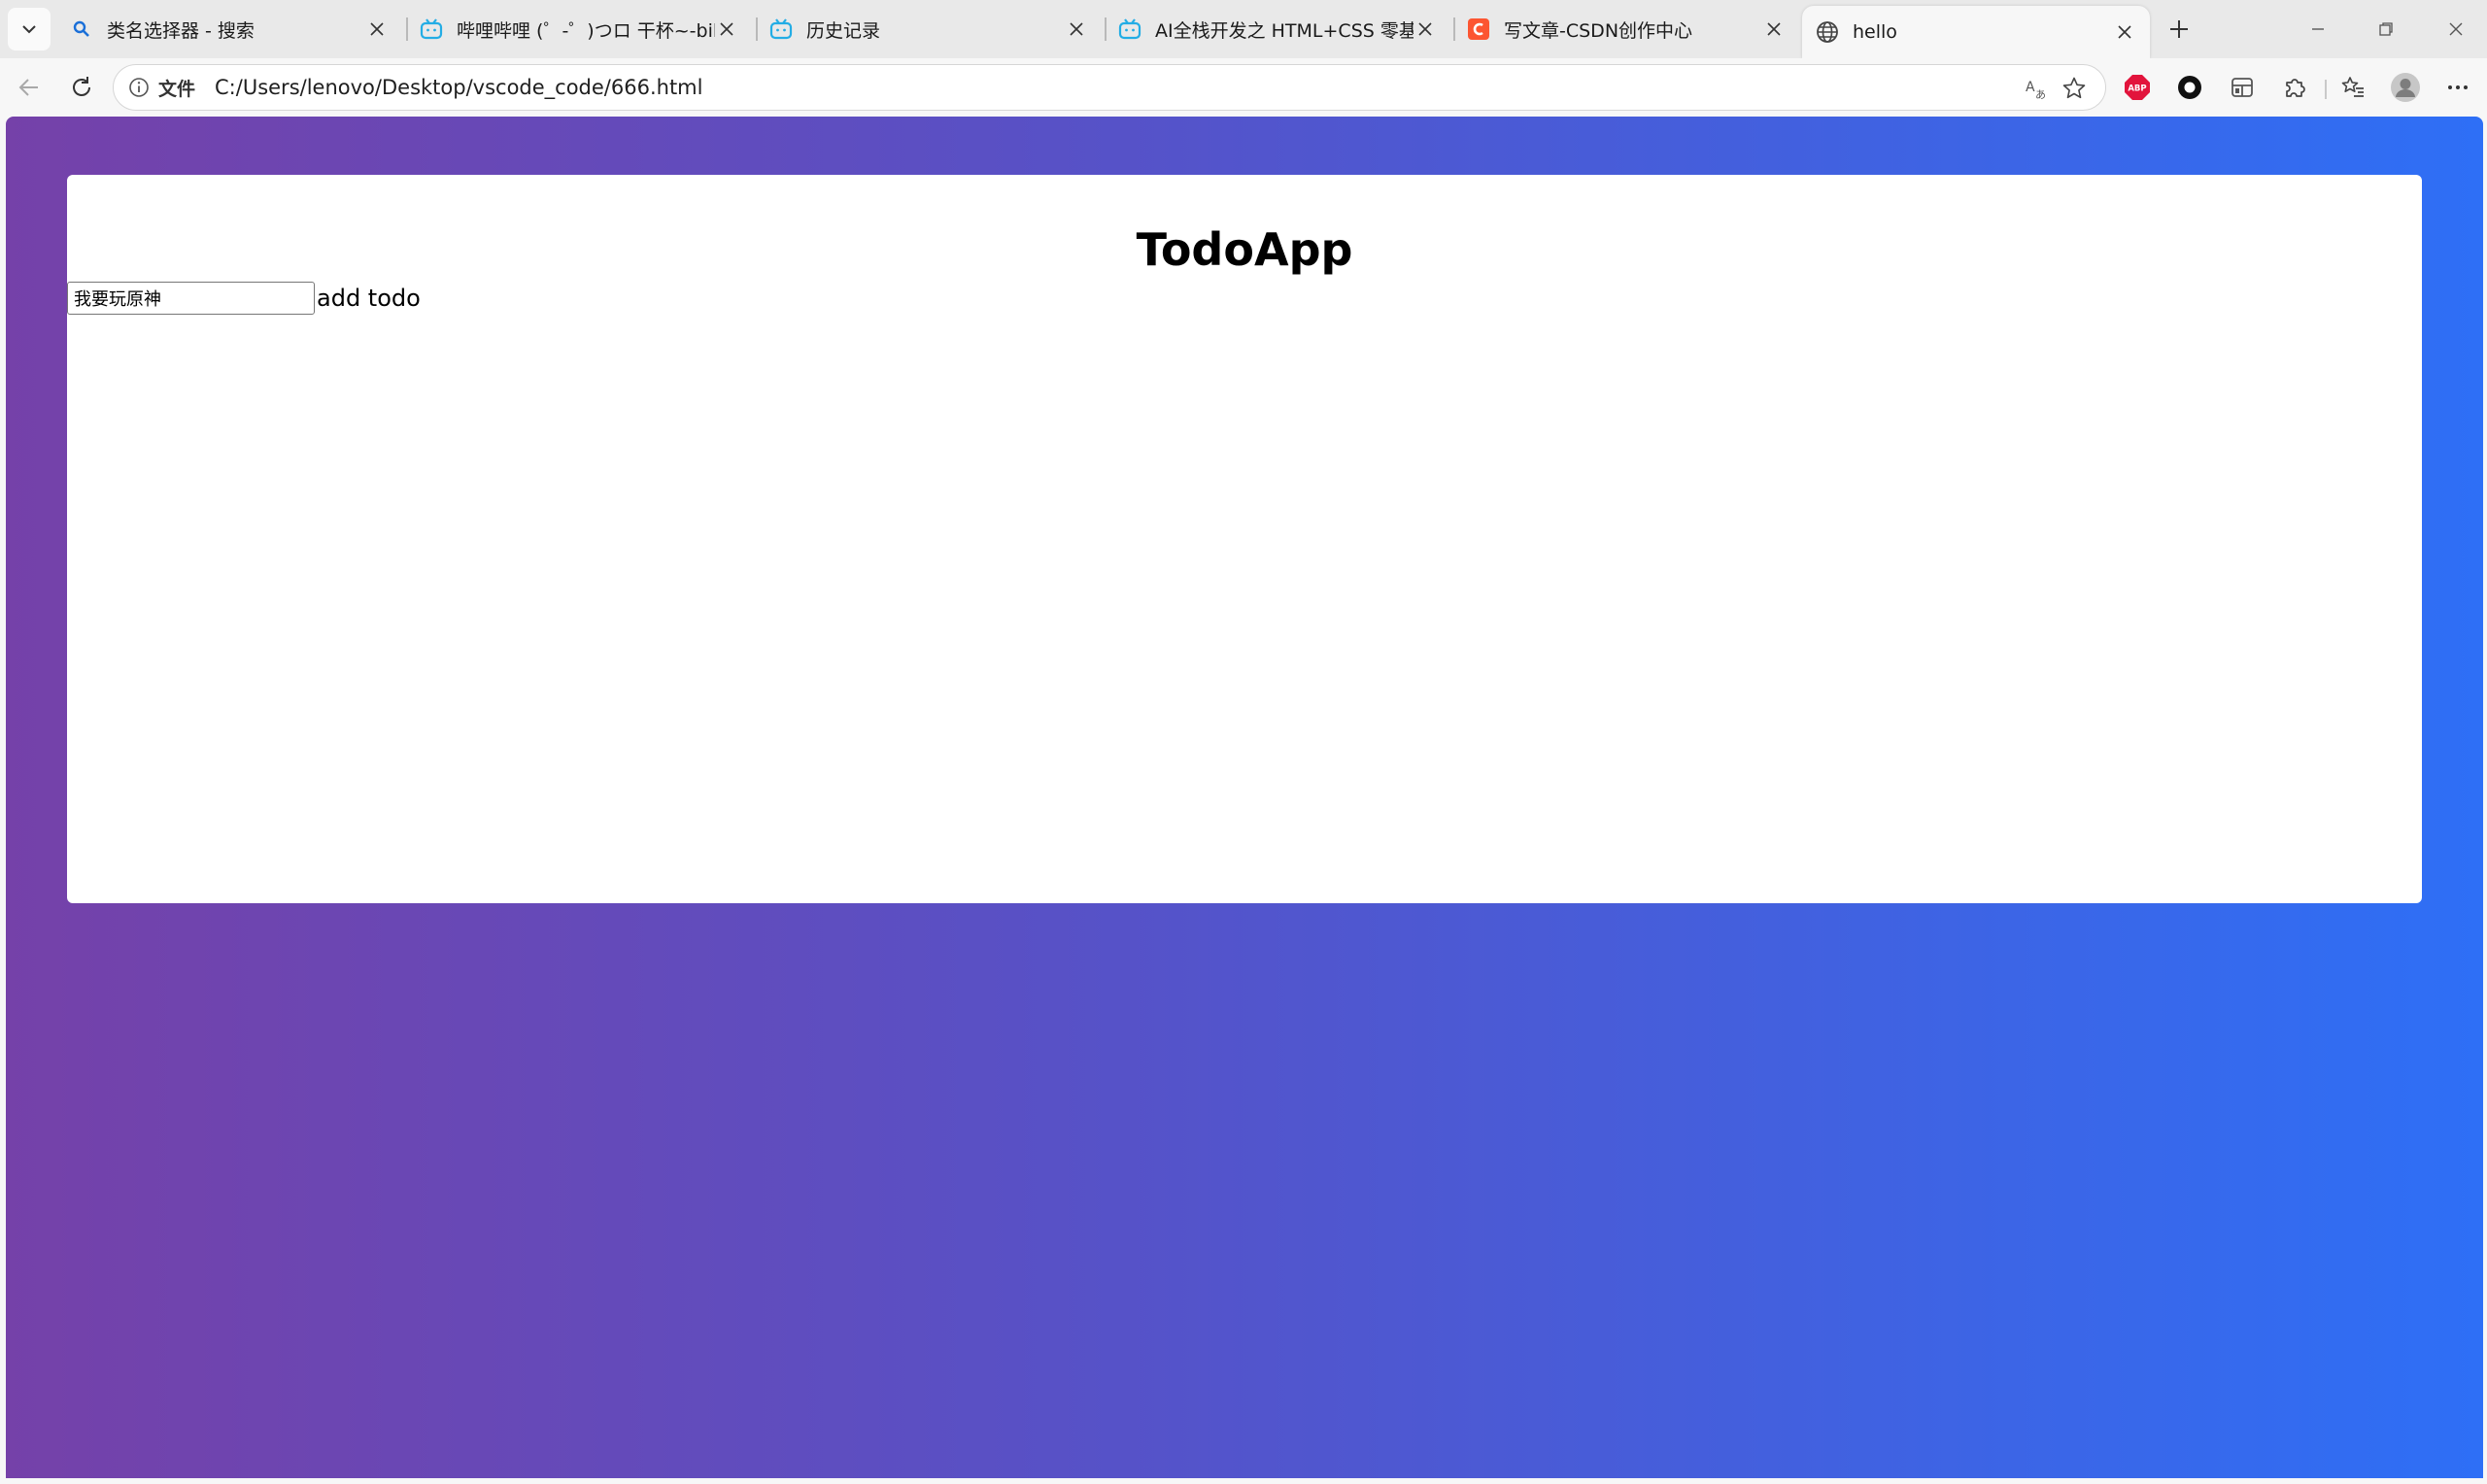  What do you see at coordinates (191, 298) in the screenshot?
I see `todo-input` at bounding box center [191, 298].